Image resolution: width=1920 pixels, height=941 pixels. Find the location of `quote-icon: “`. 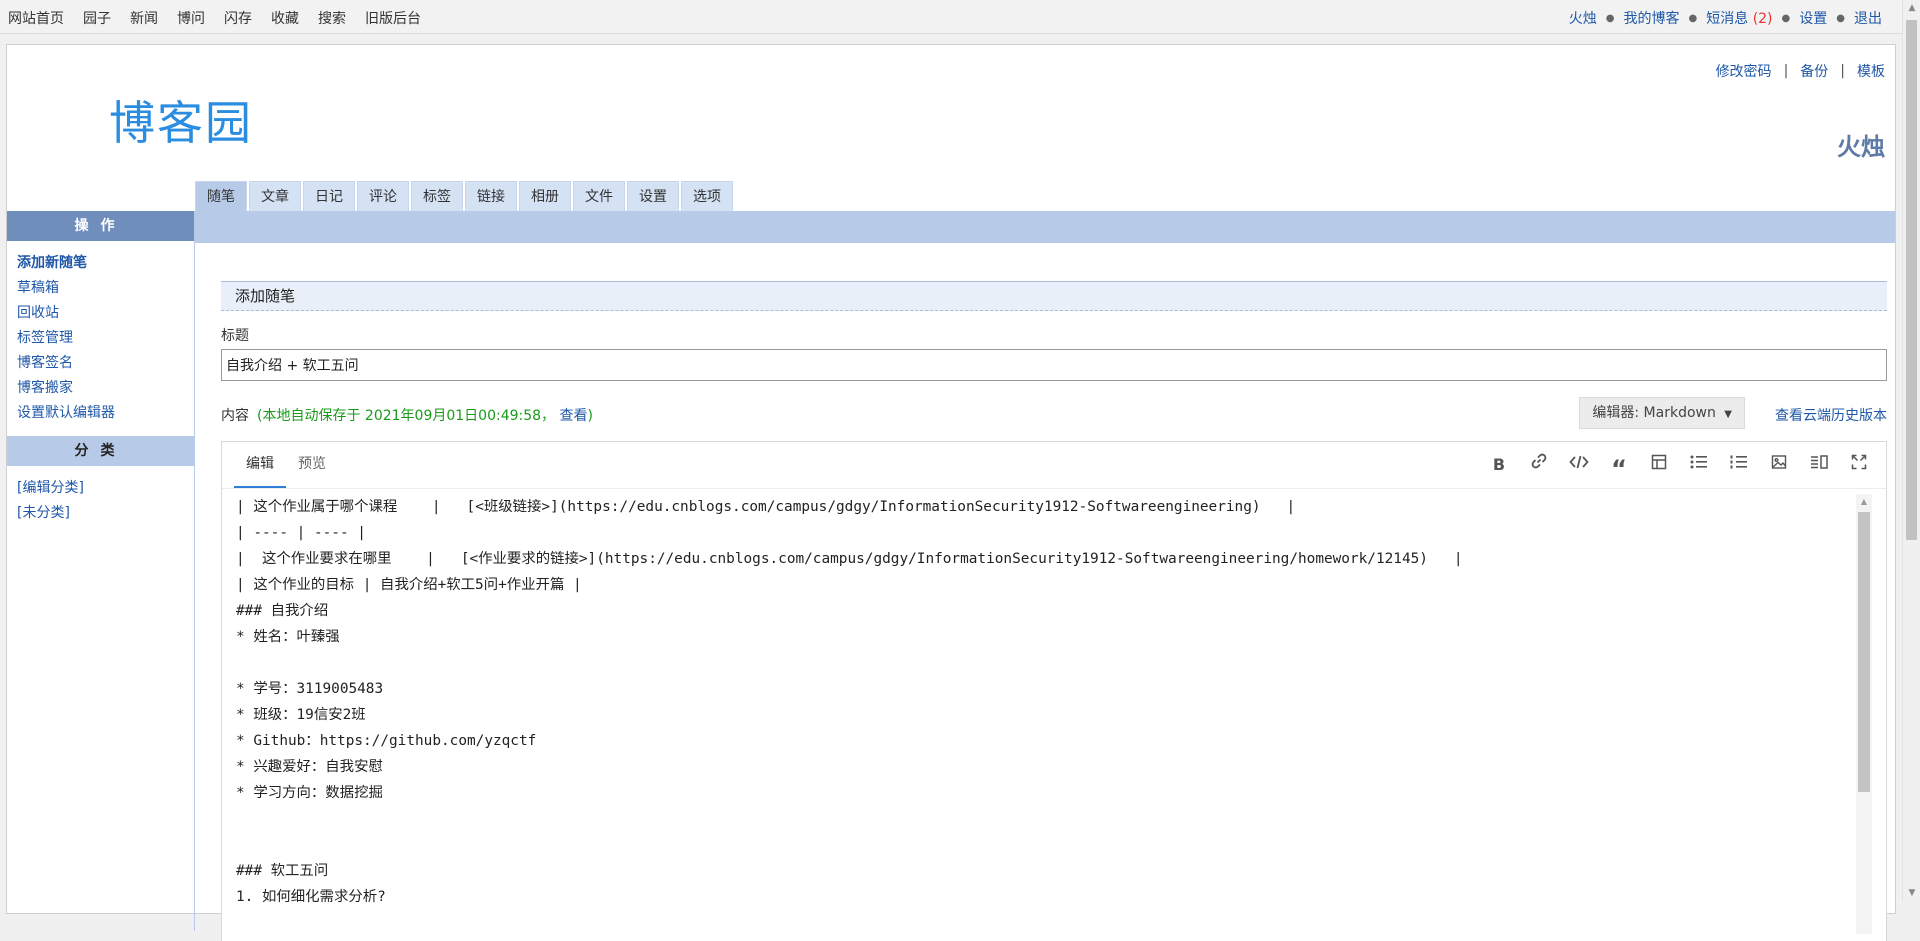

quote-icon: “ is located at coordinates (1619, 467).